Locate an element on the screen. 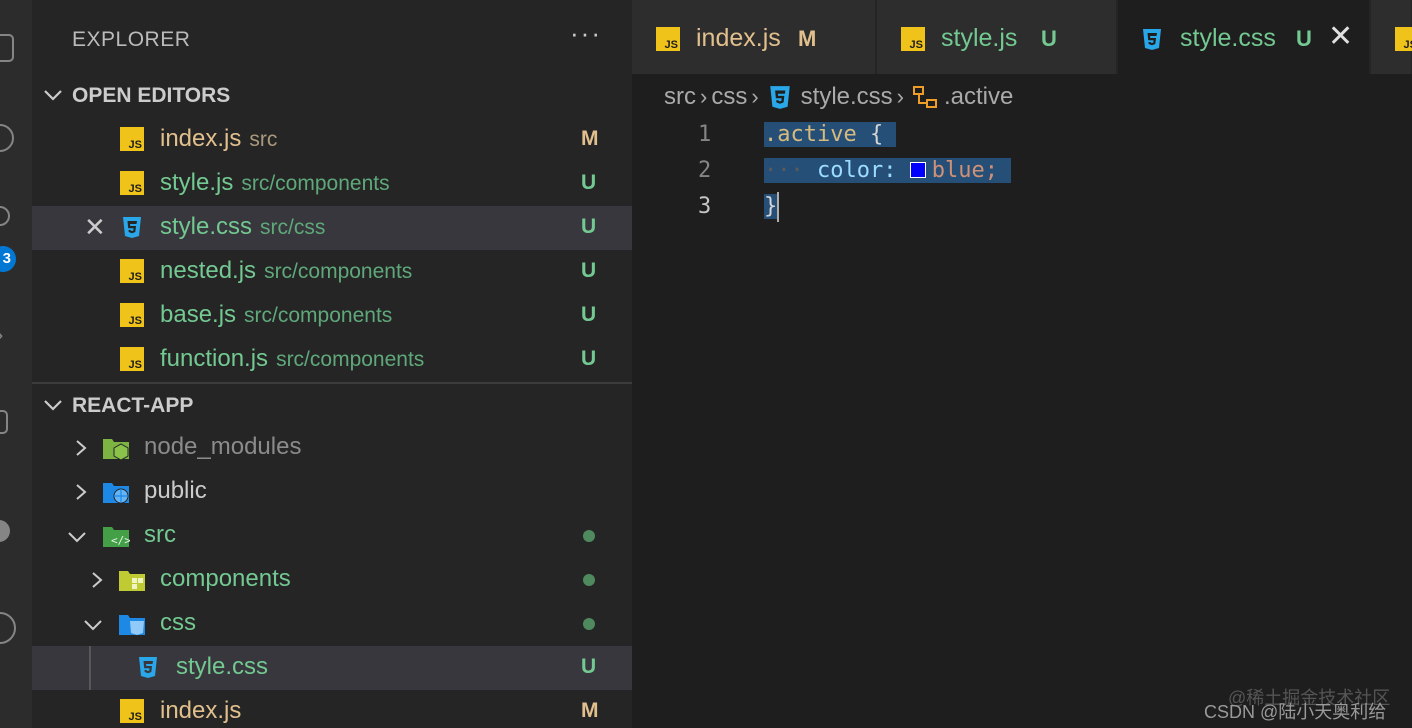 The width and height of the screenshot is (1412, 728). open-editor-item: JS function.js src/components U is located at coordinates (332, 360).